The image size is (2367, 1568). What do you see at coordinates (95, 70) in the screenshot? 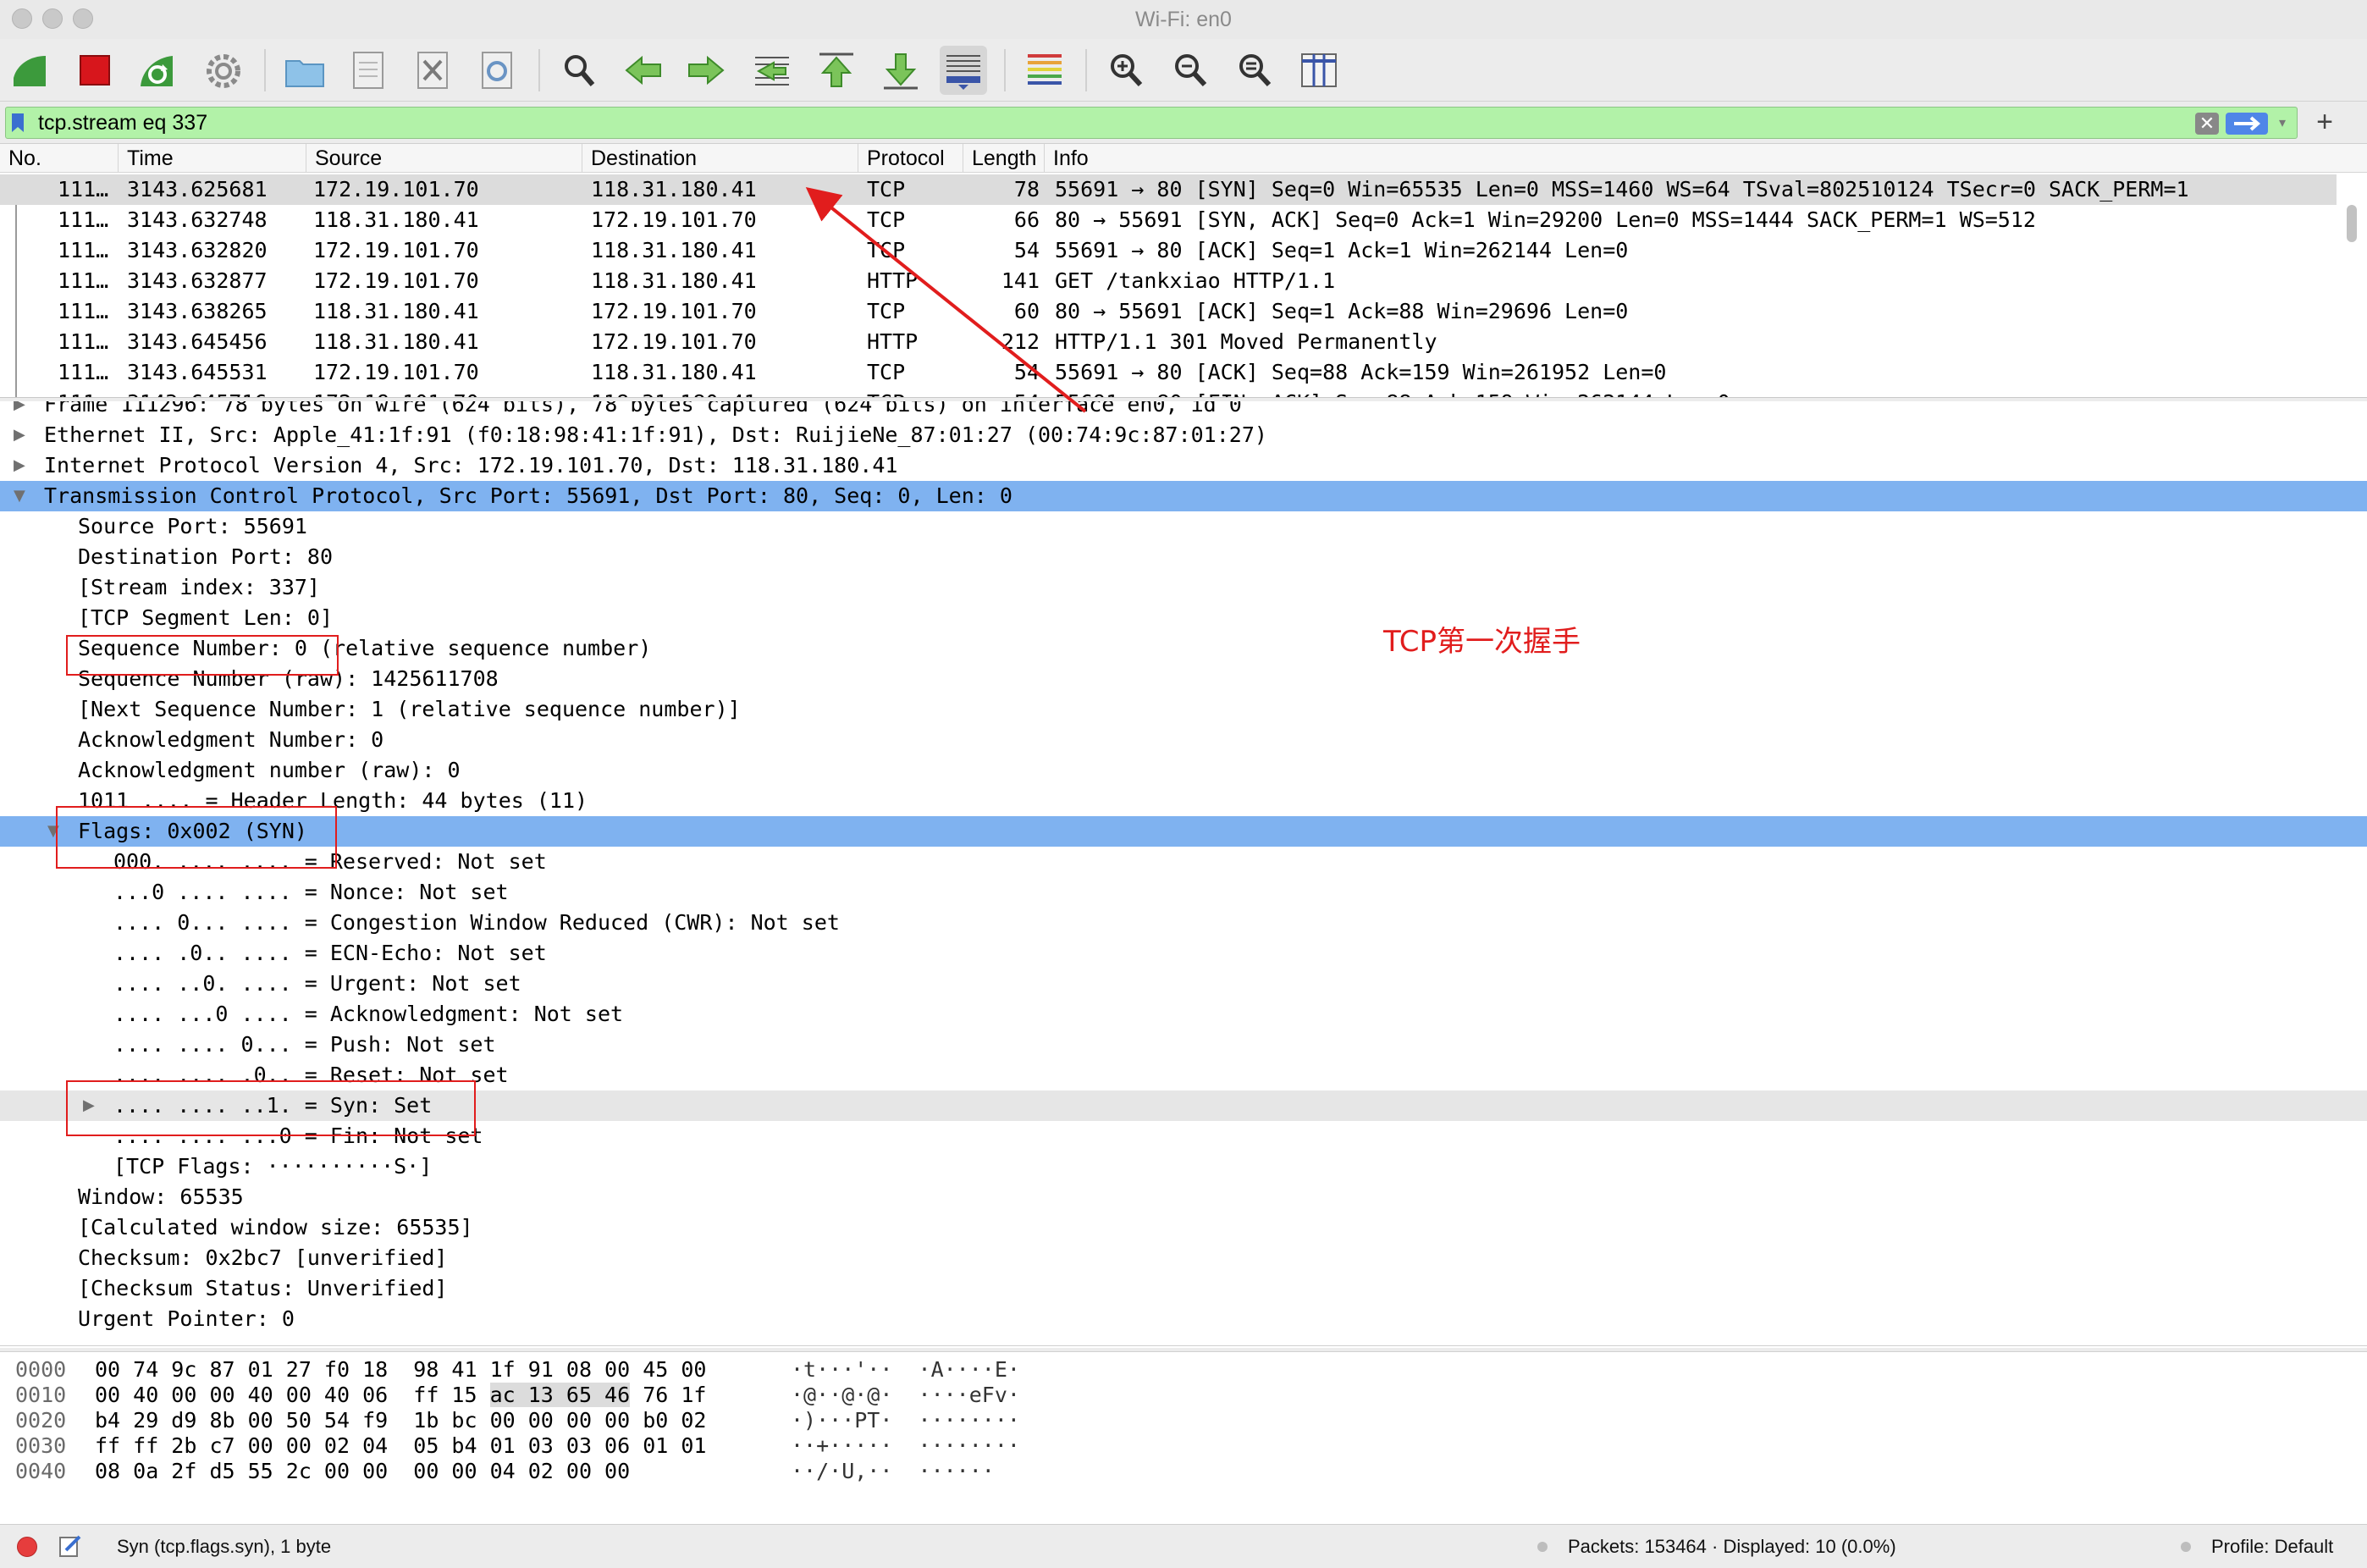
I see `stop-capture-button` at bounding box center [95, 70].